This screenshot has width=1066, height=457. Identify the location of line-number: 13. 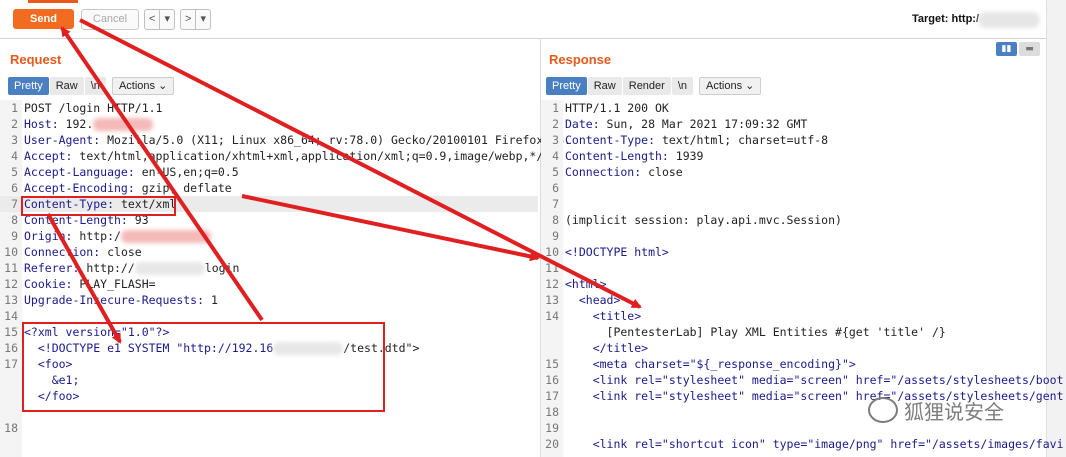
(11, 300).